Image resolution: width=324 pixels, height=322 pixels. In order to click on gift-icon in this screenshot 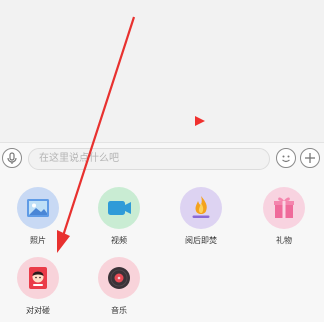, I will do `click(284, 208)`.